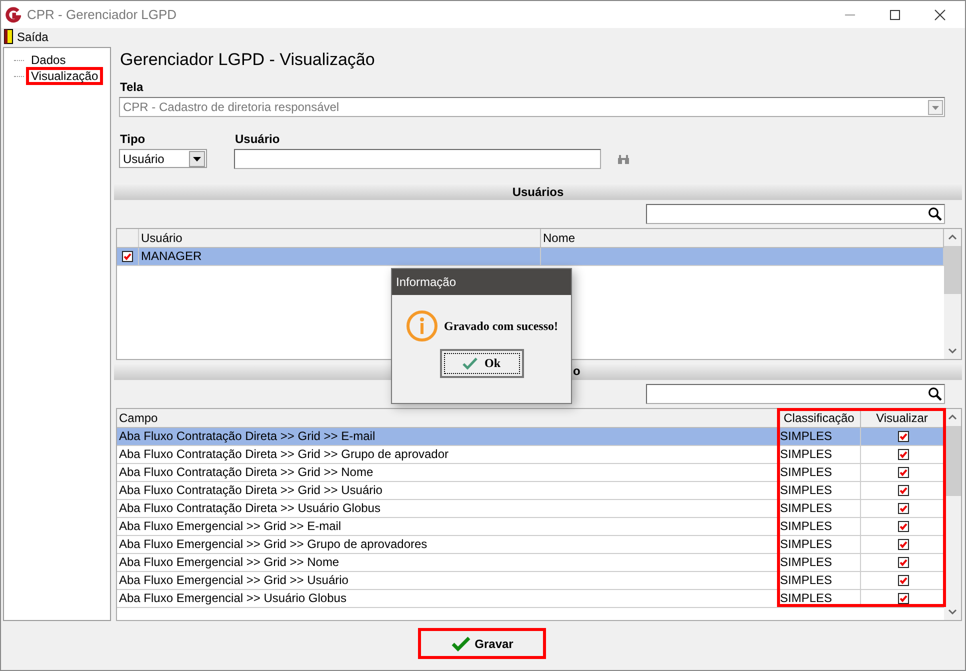  I want to click on table-cell: Aba Fluxo Contratação Direta >> Grid >> Grupo de aprovador, so click(447, 454).